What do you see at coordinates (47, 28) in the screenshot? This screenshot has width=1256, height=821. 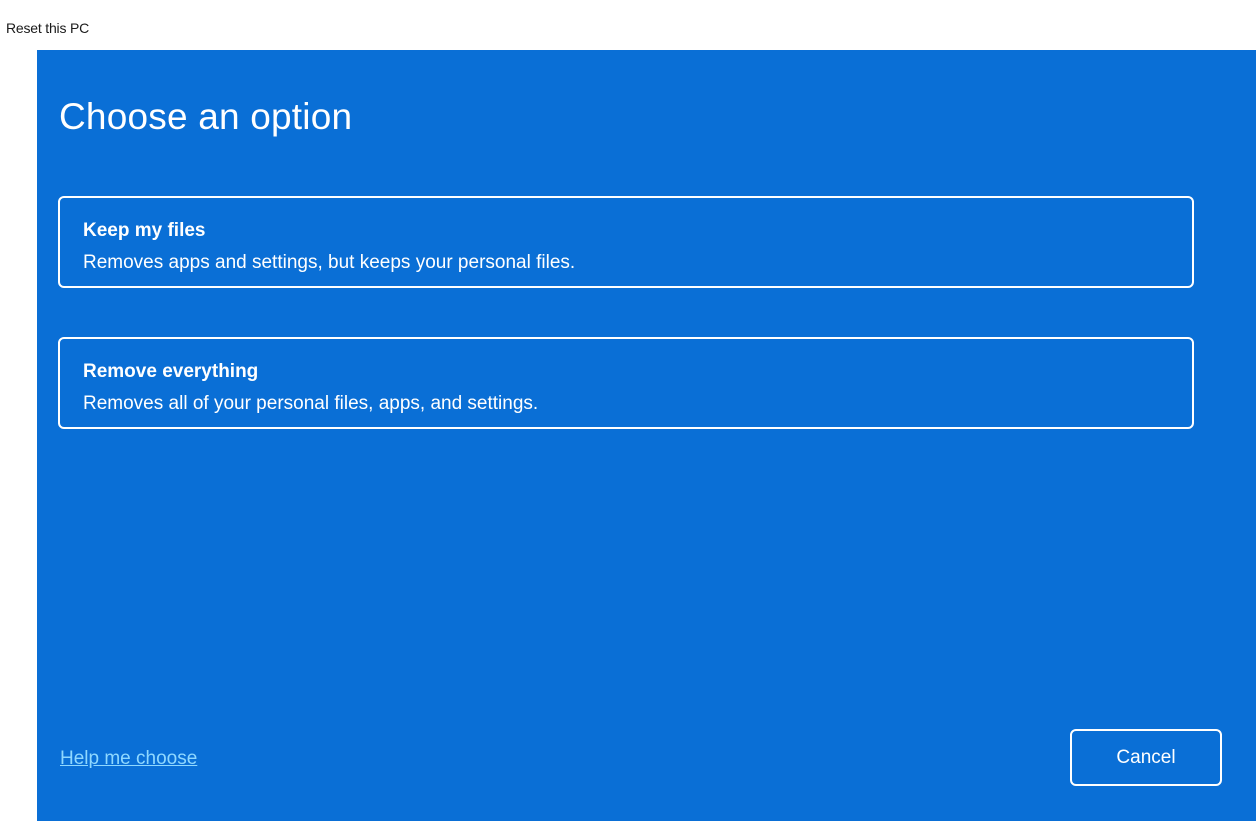 I see `window-title: Reset this PC` at bounding box center [47, 28].